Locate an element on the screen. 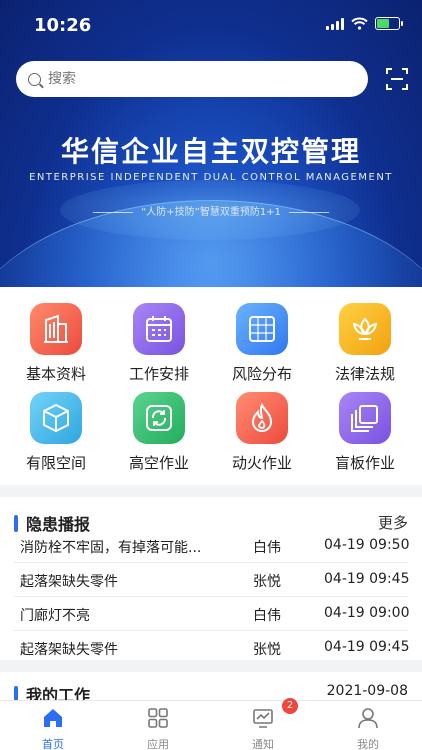 The height and width of the screenshot is (750, 422). tab-home: 首页 is located at coordinates (53, 728).